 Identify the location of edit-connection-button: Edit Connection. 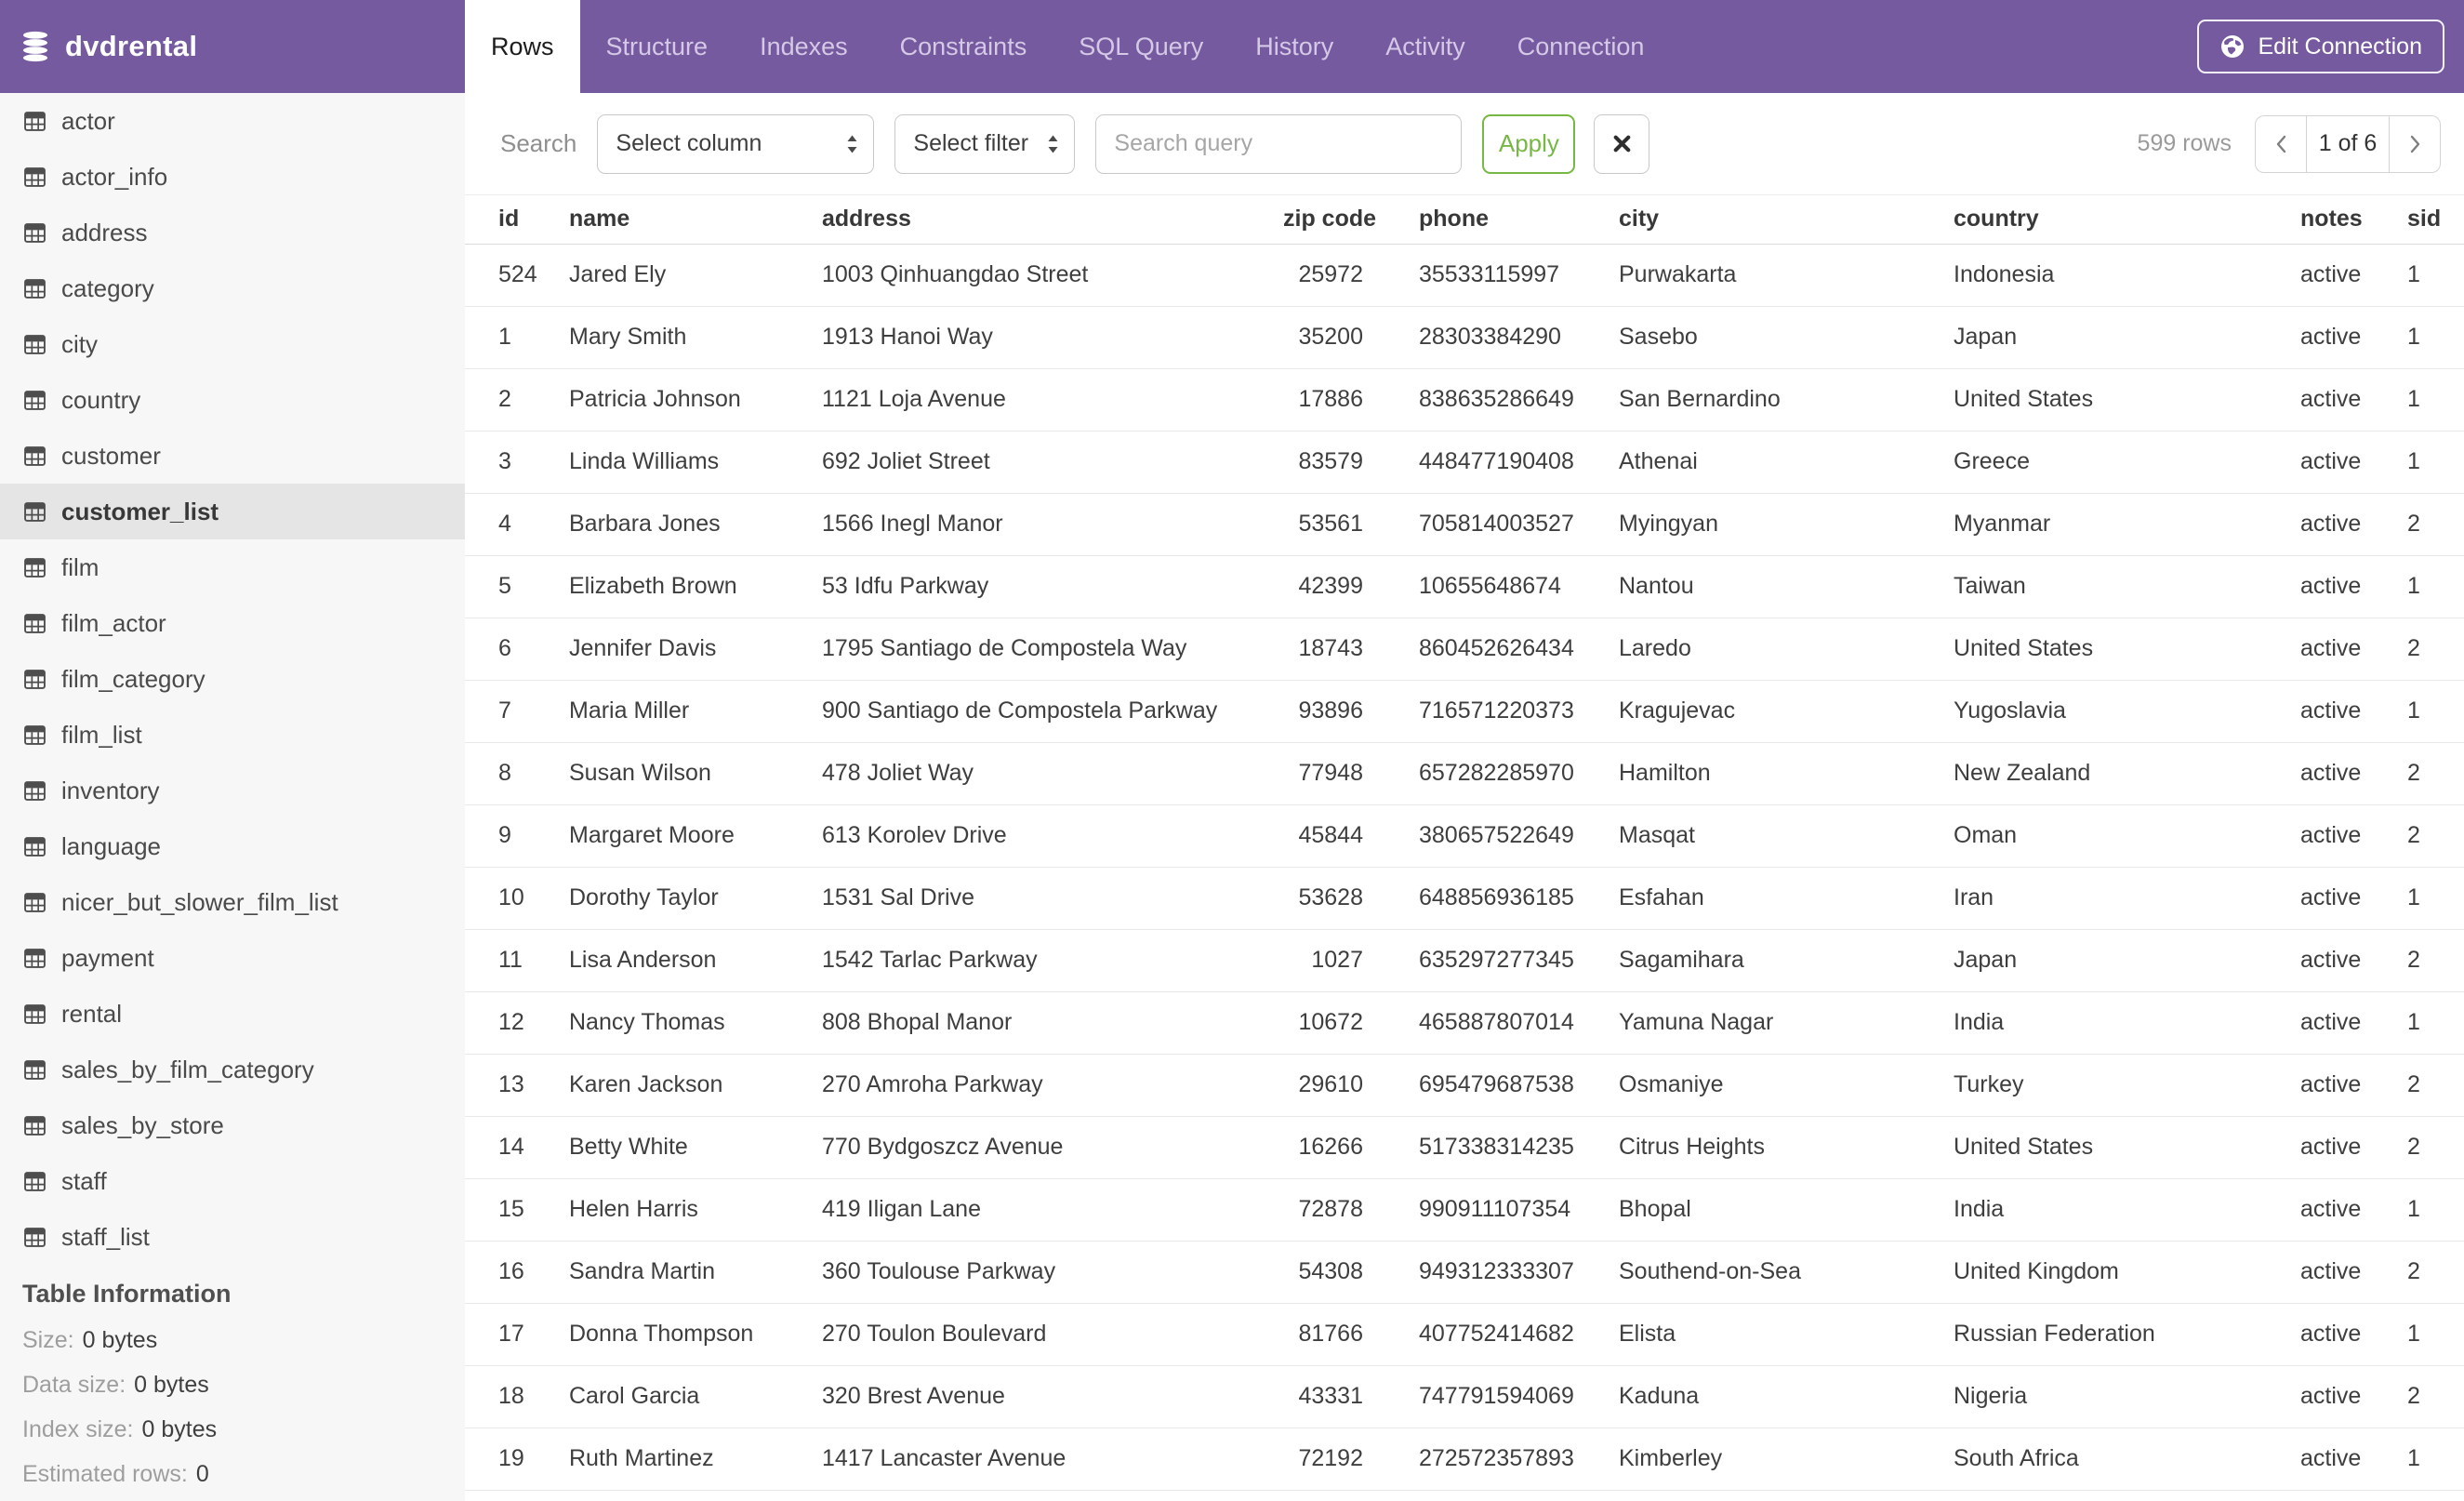
(2320, 46).